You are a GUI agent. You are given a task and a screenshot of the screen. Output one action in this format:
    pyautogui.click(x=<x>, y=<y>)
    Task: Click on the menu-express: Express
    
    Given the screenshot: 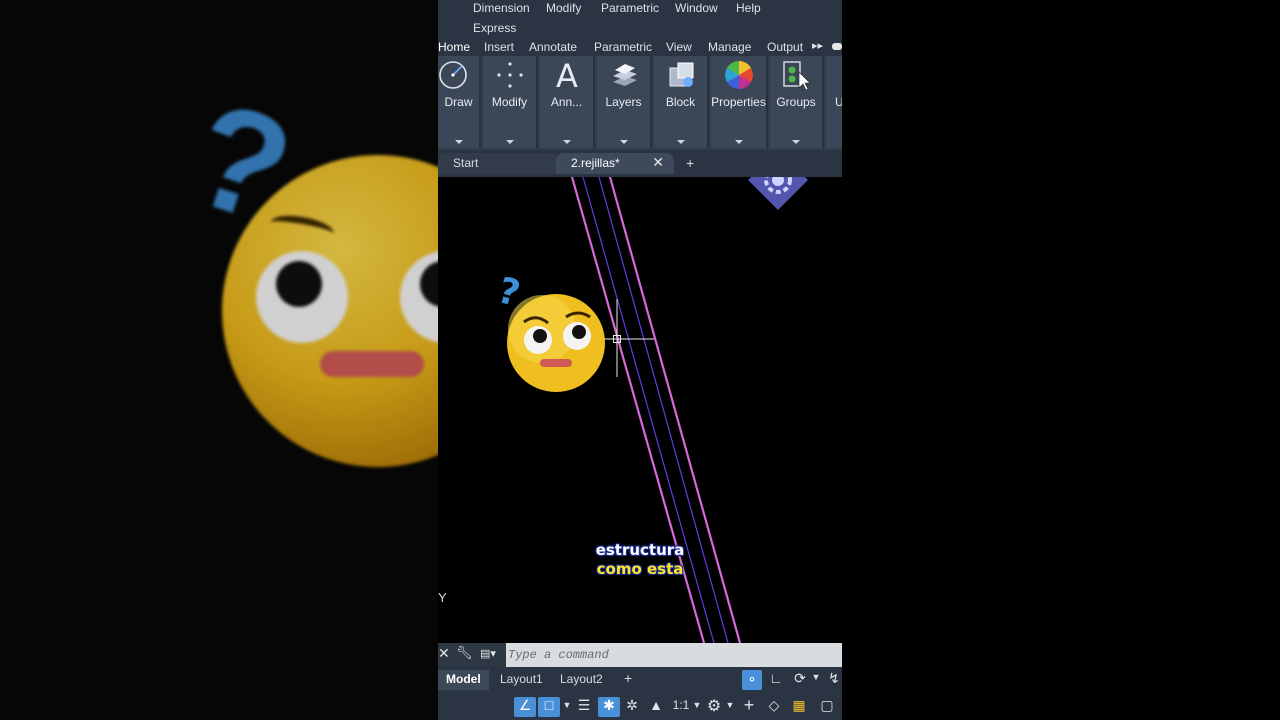 What is the action you would take?
    pyautogui.click(x=494, y=28)
    